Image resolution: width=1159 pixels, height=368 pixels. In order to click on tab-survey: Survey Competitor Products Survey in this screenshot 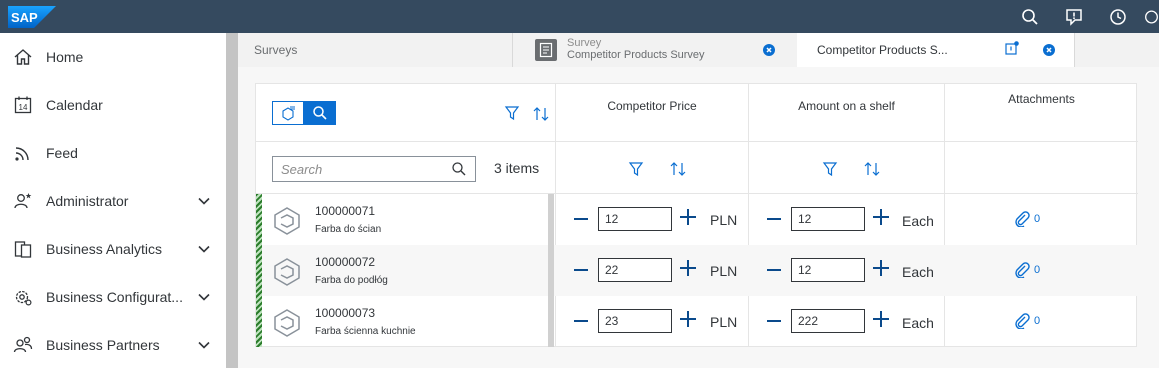, I will do `click(654, 50)`.